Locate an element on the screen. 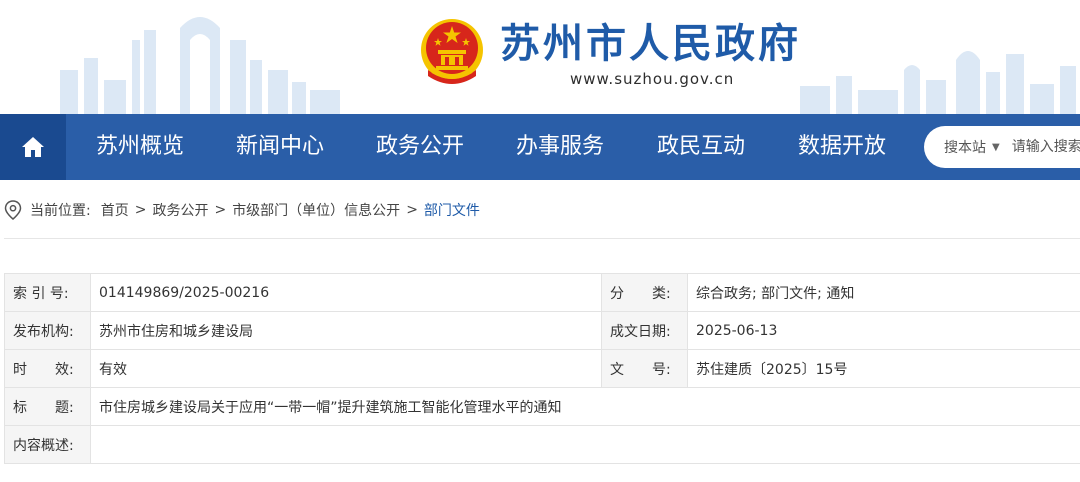  city-skyline-right is located at coordinates (938, 82).